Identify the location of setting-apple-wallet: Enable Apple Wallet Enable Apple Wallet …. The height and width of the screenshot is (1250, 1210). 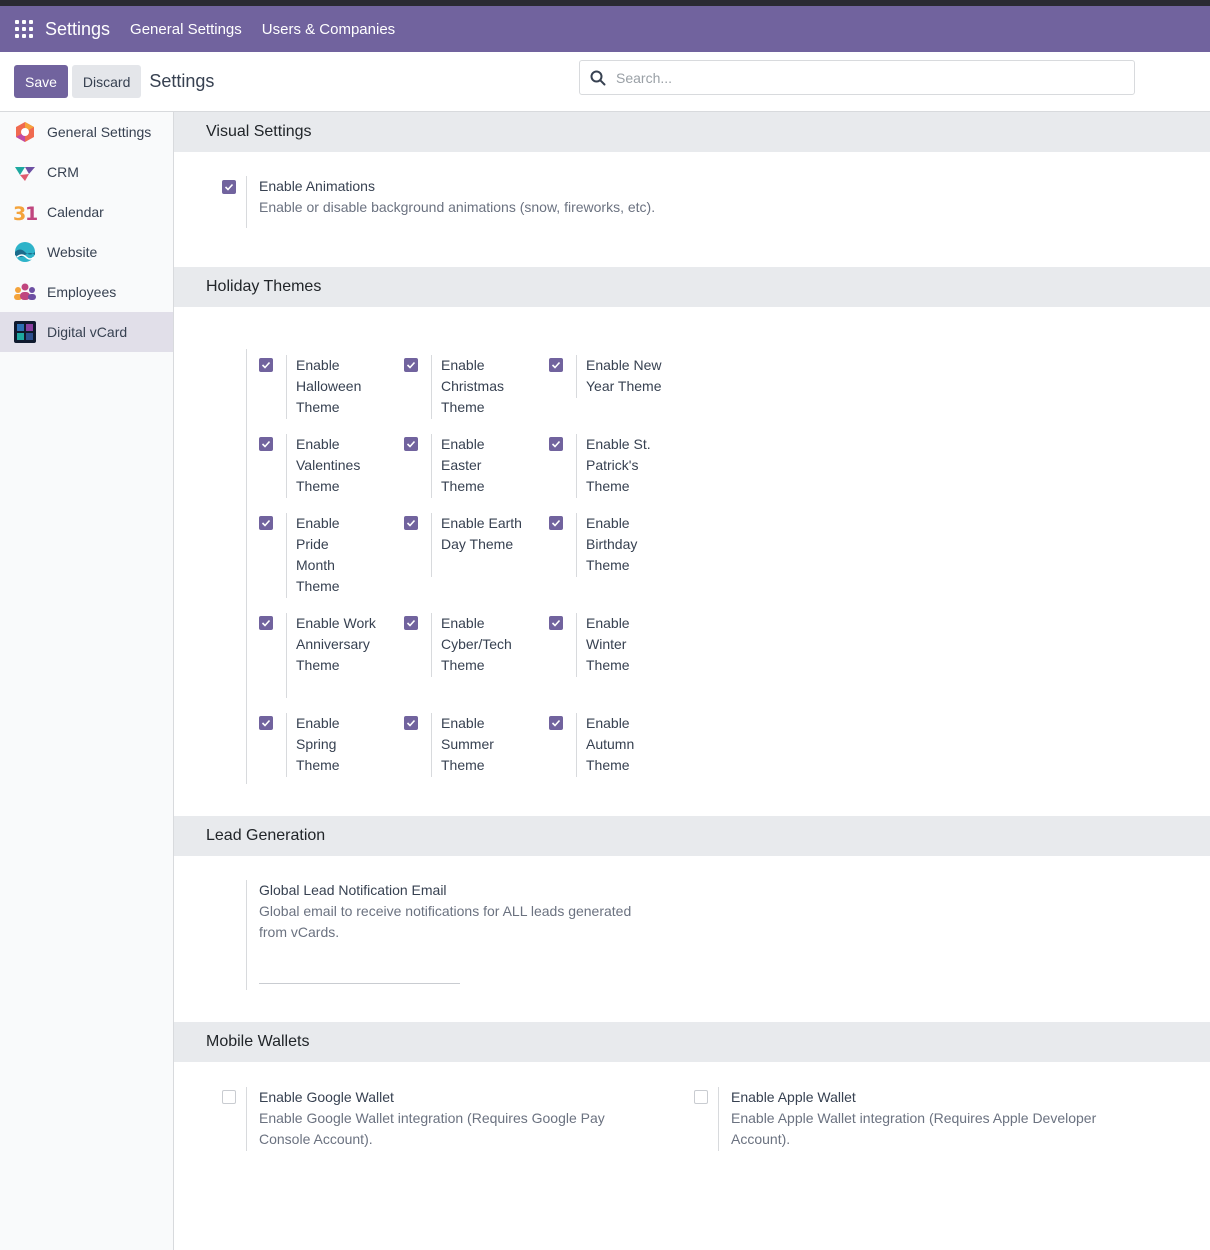
(928, 1119).